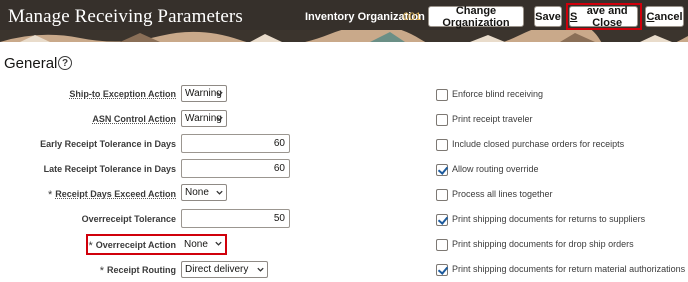 Image resolution: width=688 pixels, height=282 pixels. What do you see at coordinates (442, 95) in the screenshot?
I see `enforce-blind-receiving-checkbox` at bounding box center [442, 95].